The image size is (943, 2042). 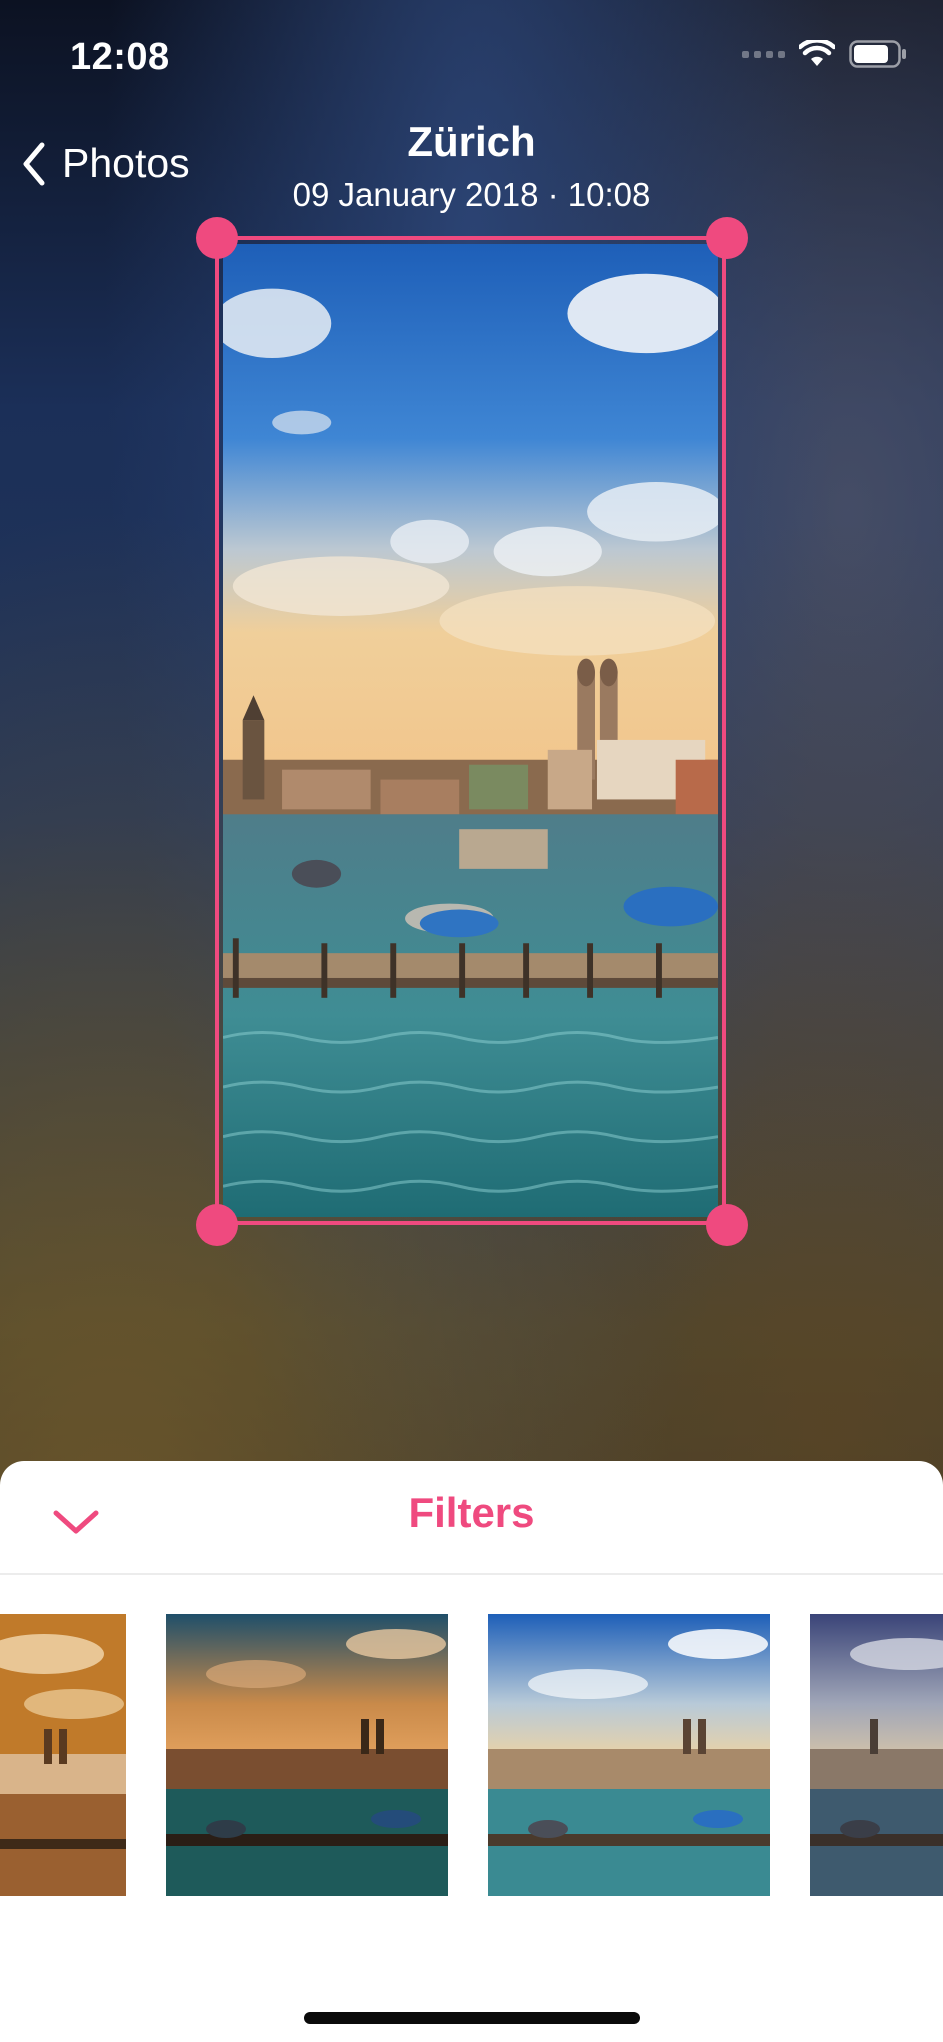 I want to click on filters-sheet-header: Filters, so click(x=471, y=1518).